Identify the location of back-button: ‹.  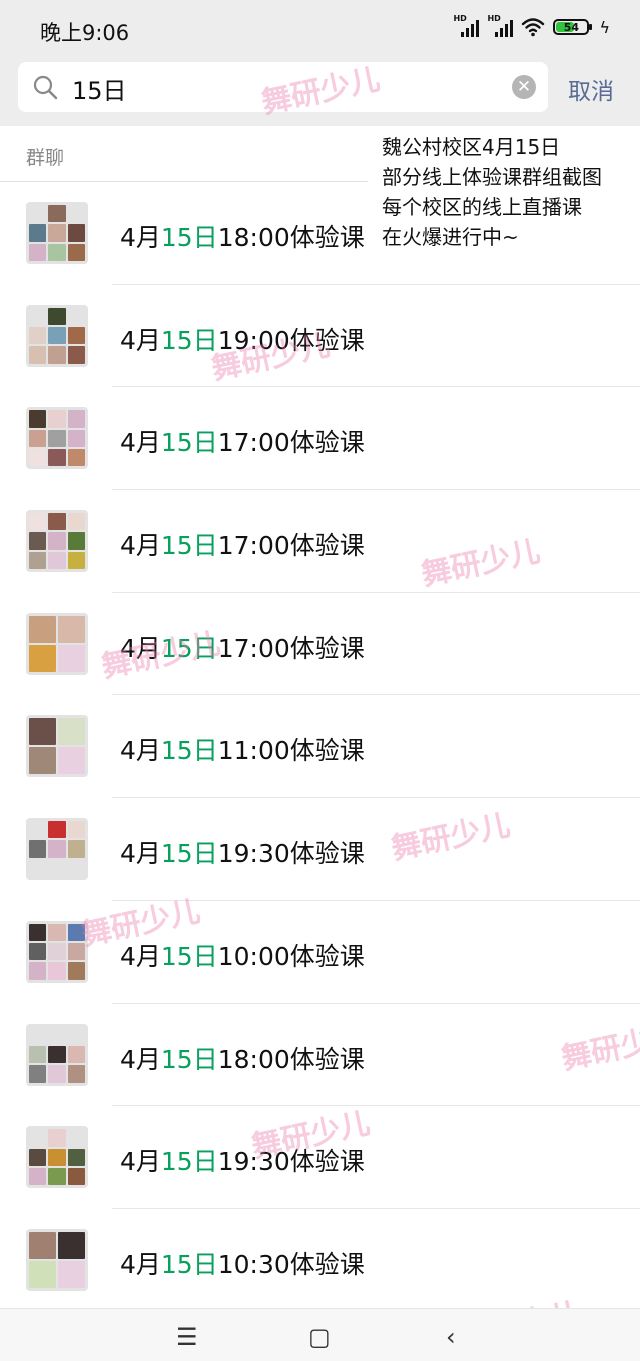
(451, 1337).